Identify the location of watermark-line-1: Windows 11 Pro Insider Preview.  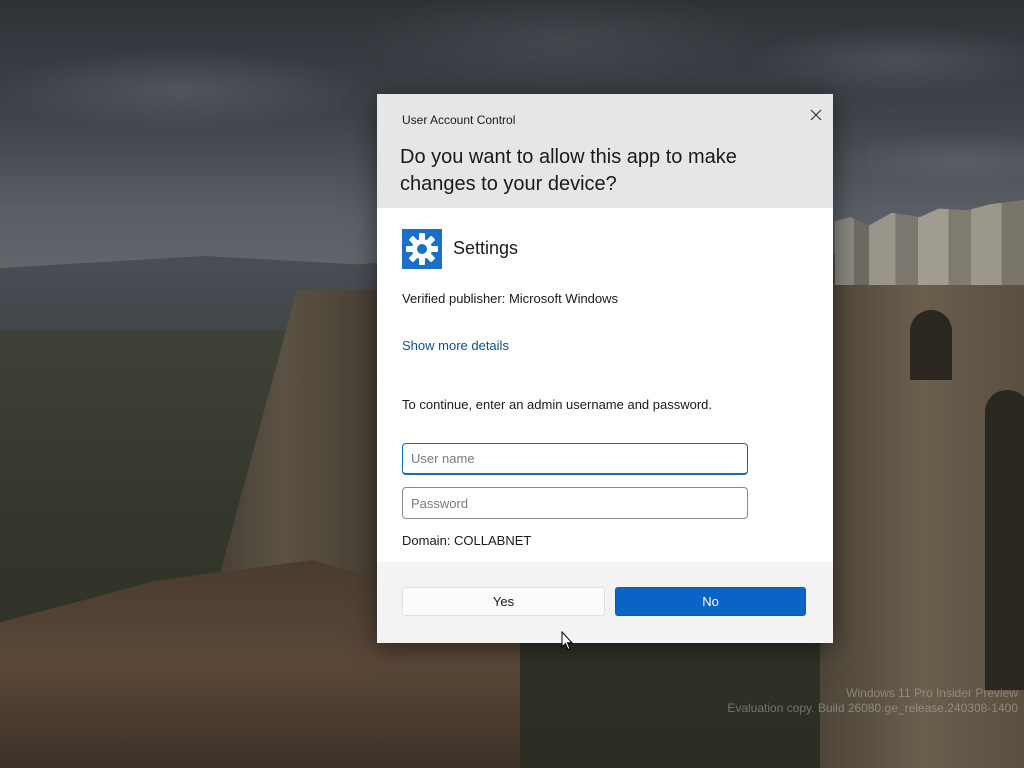
(932, 693).